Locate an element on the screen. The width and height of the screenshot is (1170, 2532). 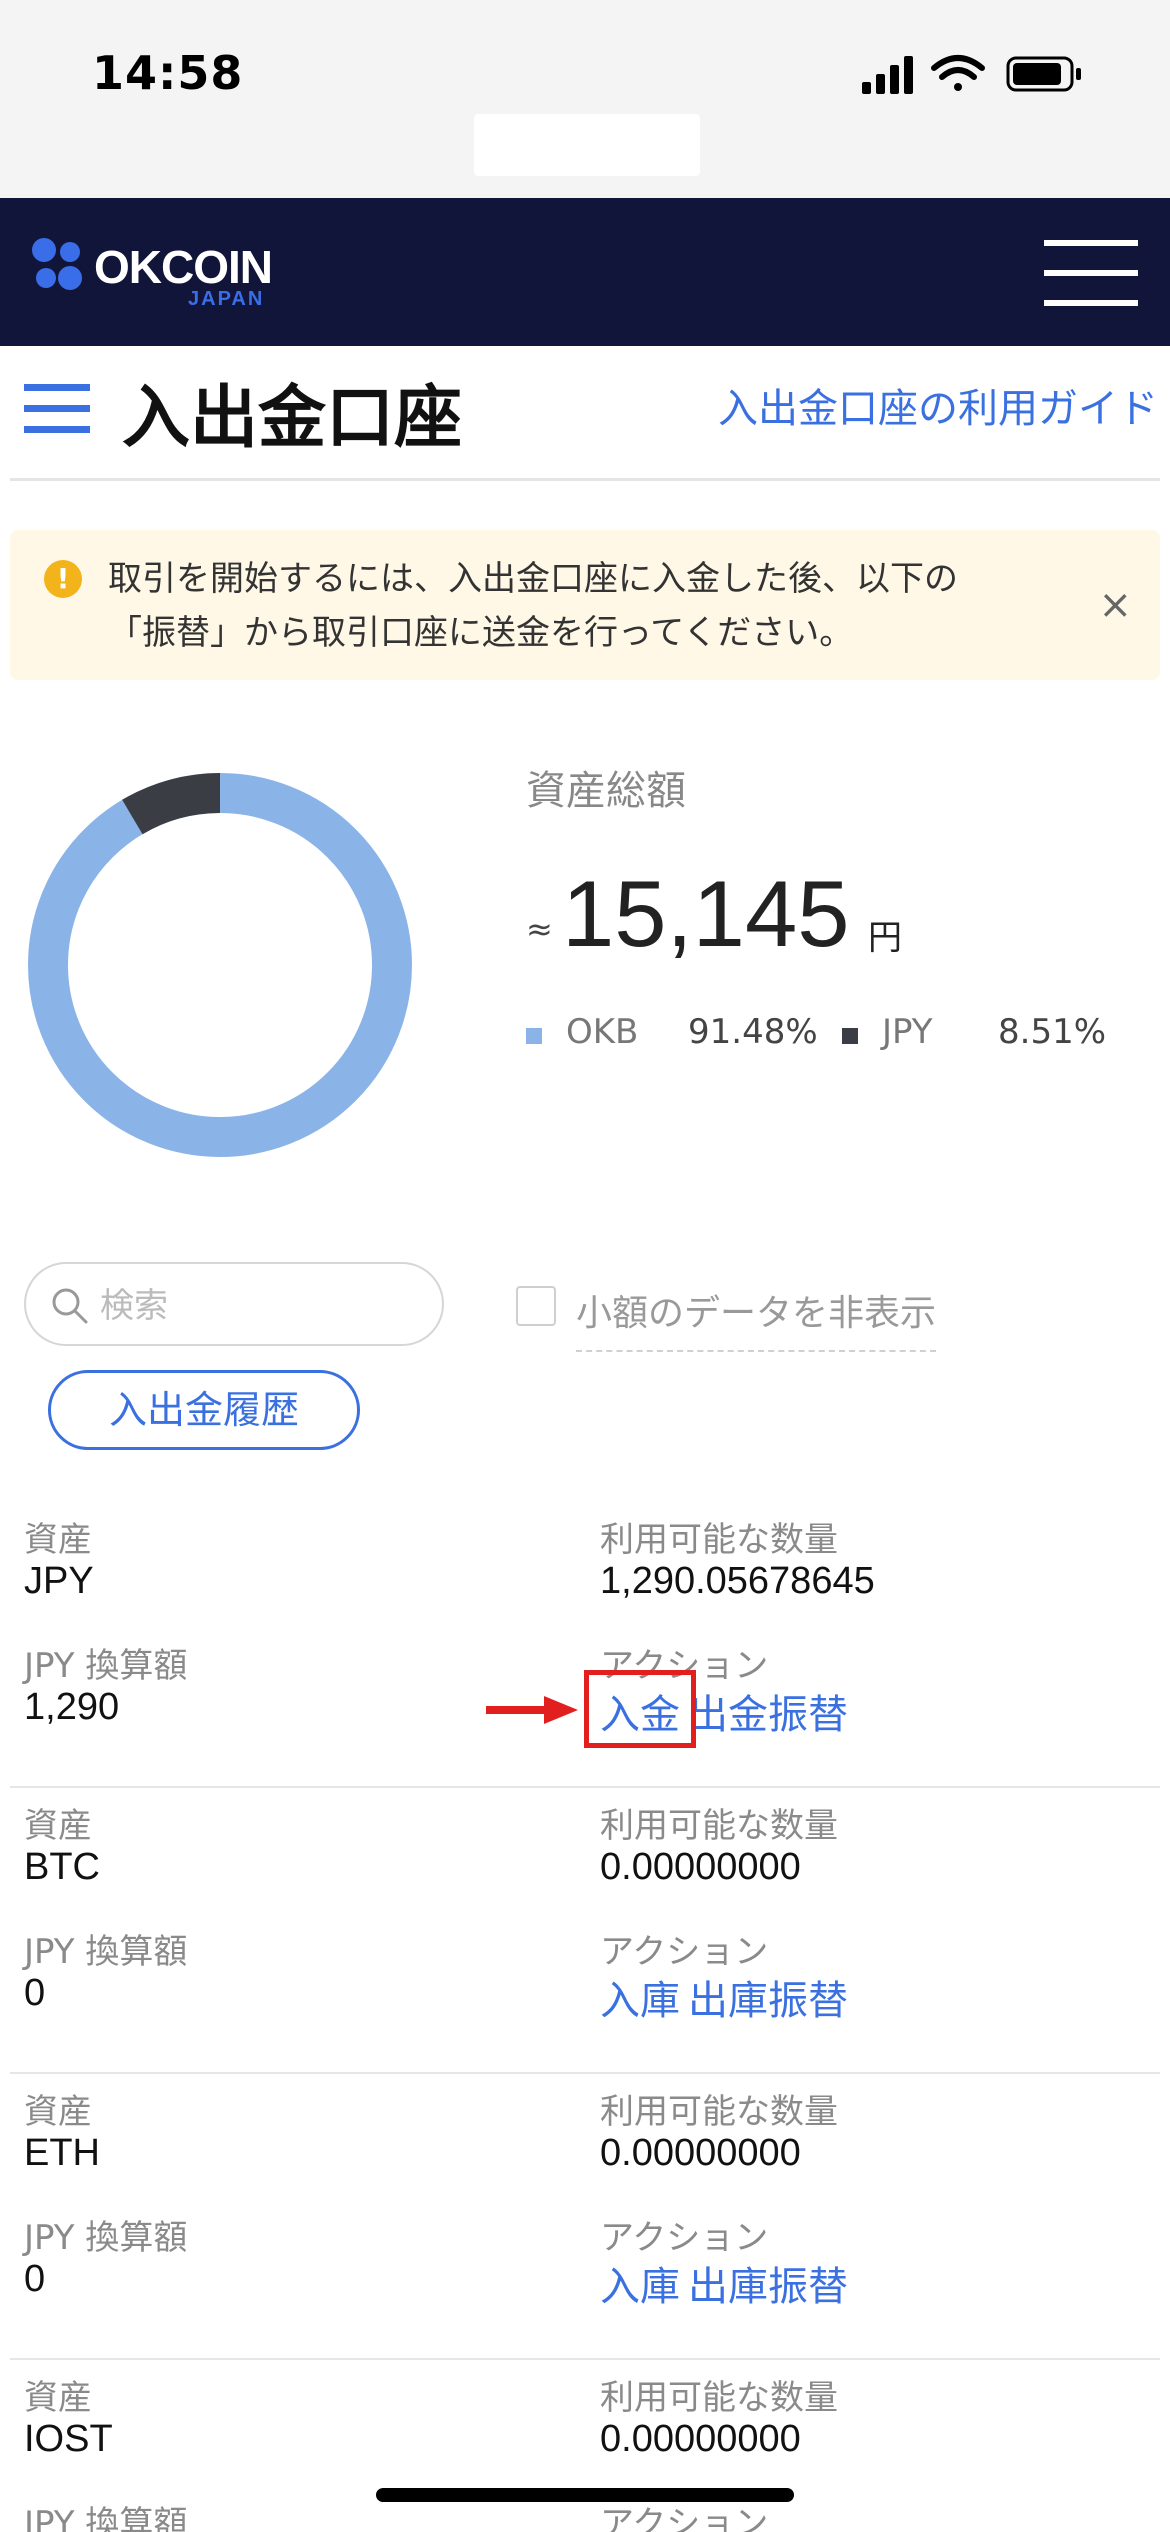
status-bar: 14:58 is located at coordinates (585, 99).